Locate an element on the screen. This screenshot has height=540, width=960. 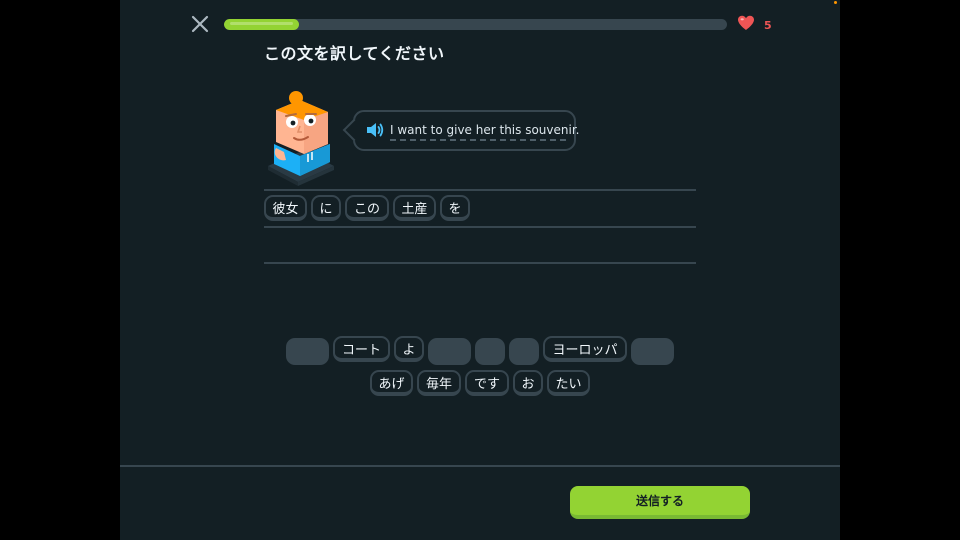
close-icon is located at coordinates (200, 24).